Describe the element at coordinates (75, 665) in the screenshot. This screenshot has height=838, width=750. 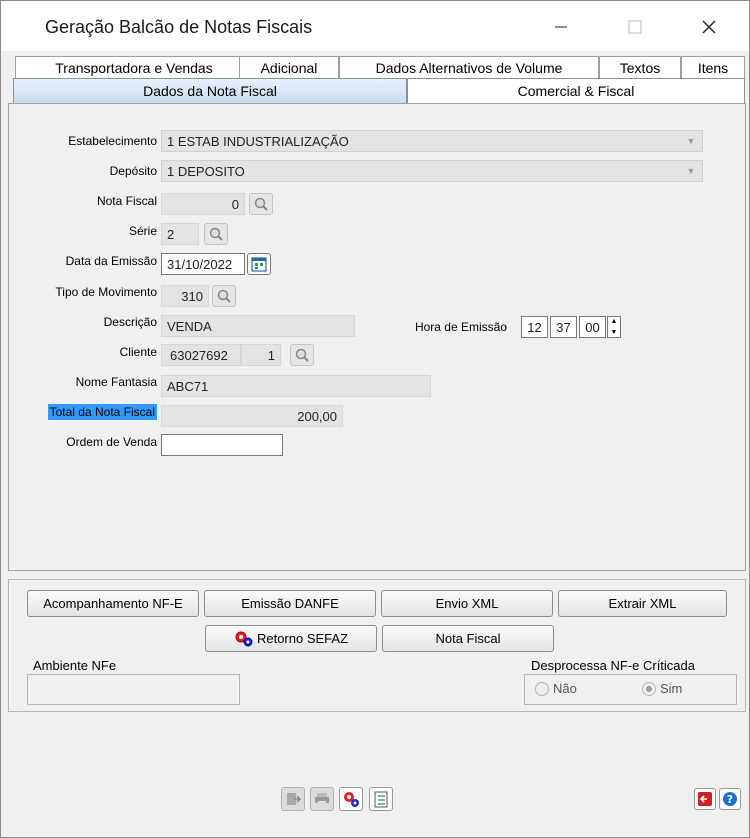
I see `ambiente-nfe-title: Ambiente NFe` at that location.